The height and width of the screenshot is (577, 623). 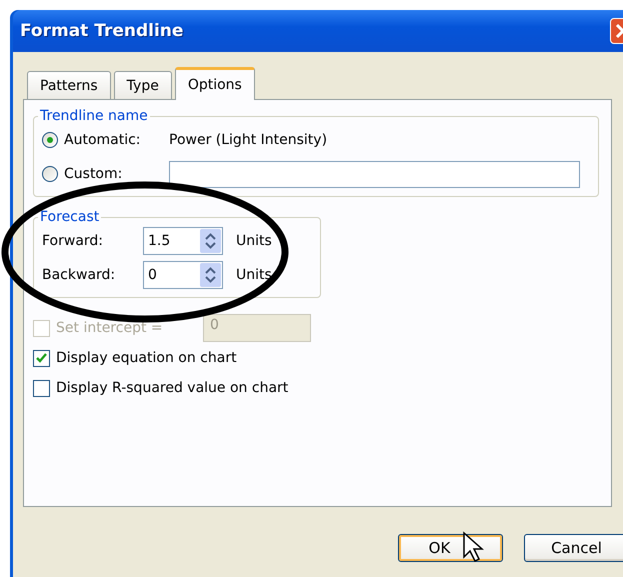 What do you see at coordinates (102, 31) in the screenshot?
I see `window-title: Format Trendline` at bounding box center [102, 31].